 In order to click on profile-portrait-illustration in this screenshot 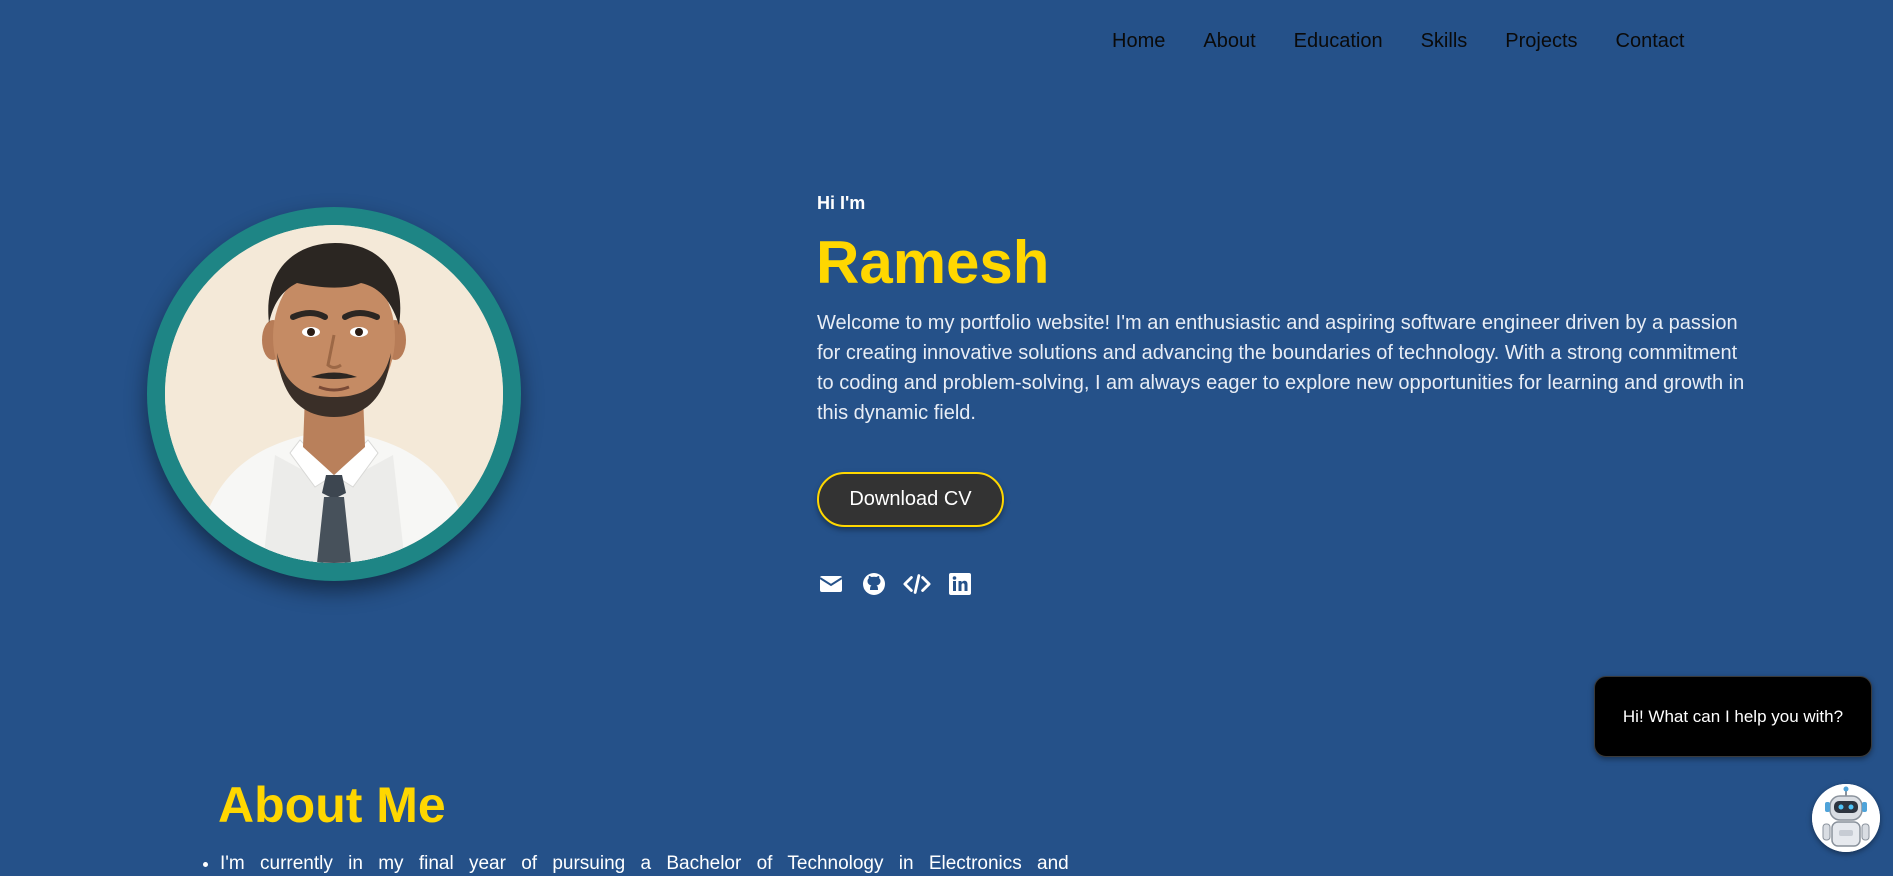, I will do `click(334, 394)`.